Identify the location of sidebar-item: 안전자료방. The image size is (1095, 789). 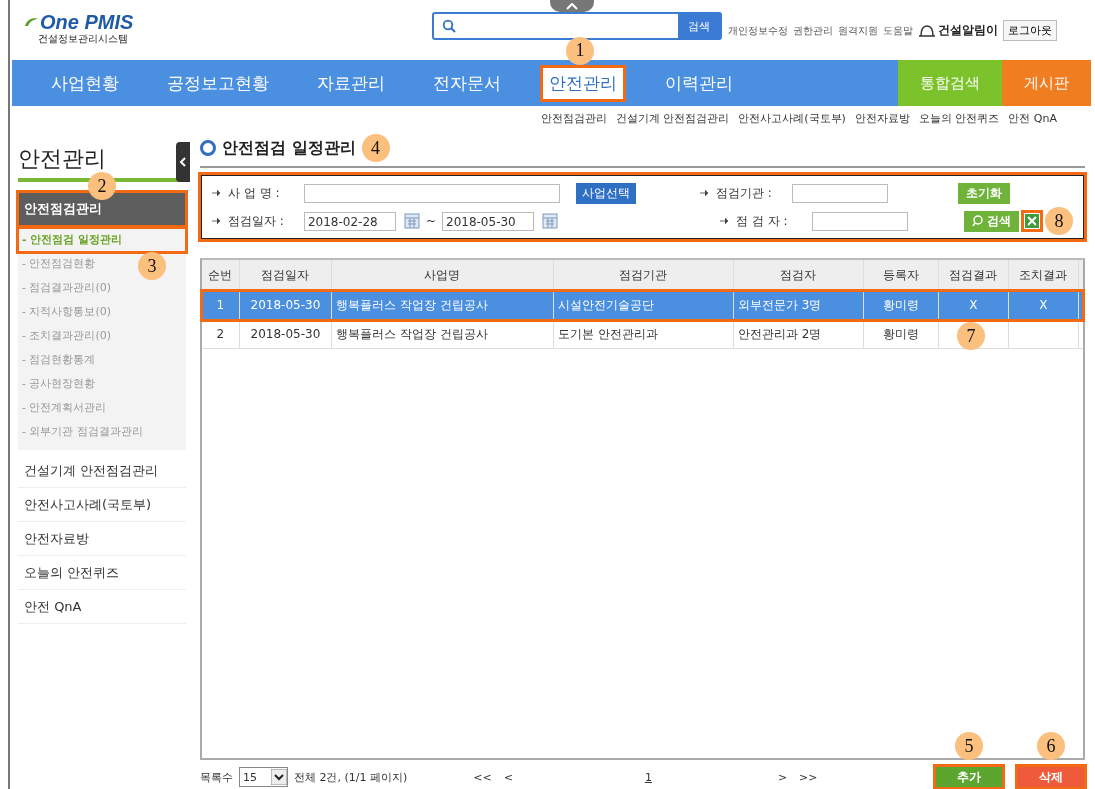
(102, 539).